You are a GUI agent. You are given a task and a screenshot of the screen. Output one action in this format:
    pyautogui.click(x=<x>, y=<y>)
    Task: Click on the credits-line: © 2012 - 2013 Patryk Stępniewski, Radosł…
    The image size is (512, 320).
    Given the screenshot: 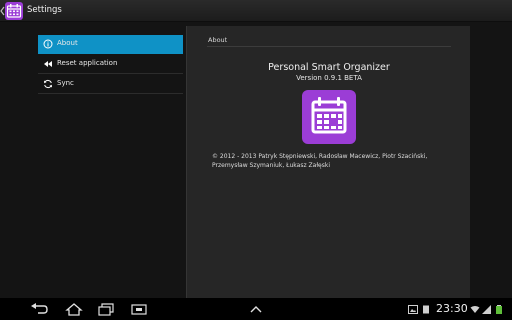 What is the action you would take?
    pyautogui.click(x=320, y=156)
    